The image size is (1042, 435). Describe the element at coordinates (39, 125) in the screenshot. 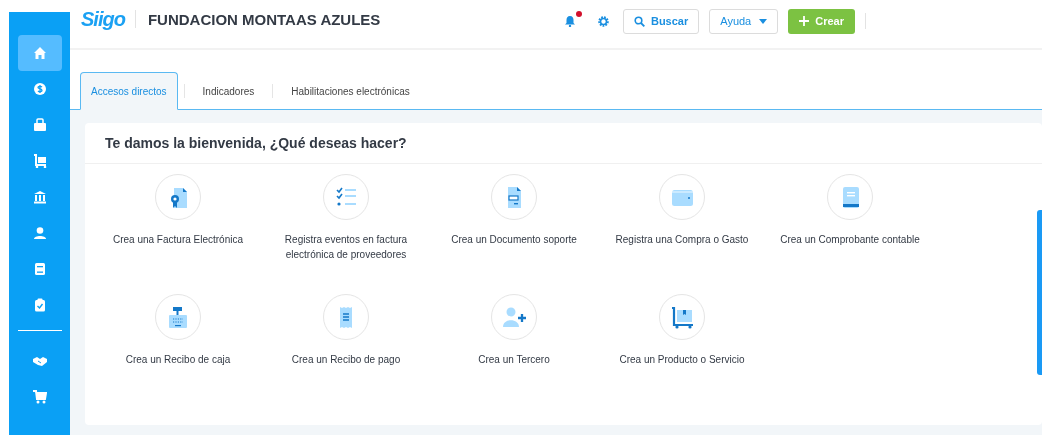

I see `bag-icon` at that location.